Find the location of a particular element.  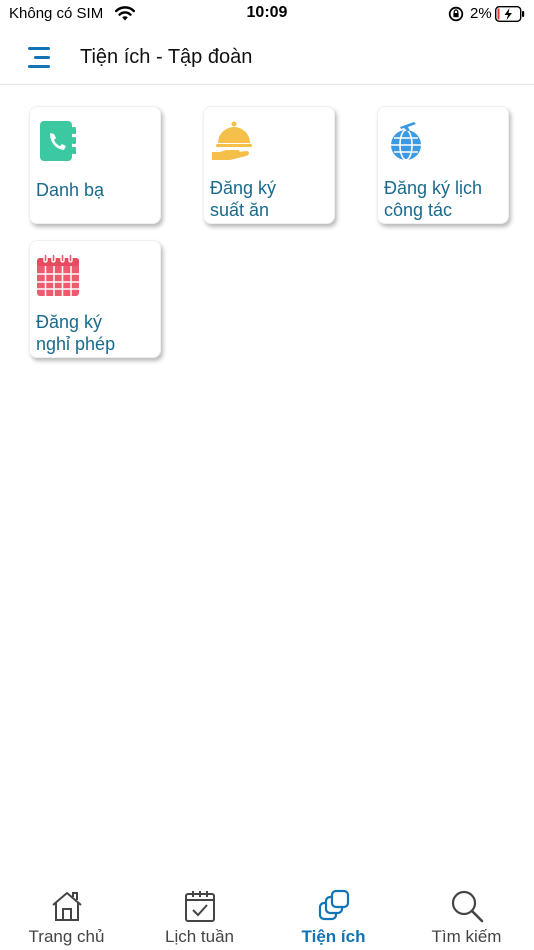

tile-label-line: Danh bạ is located at coordinates (70, 190).